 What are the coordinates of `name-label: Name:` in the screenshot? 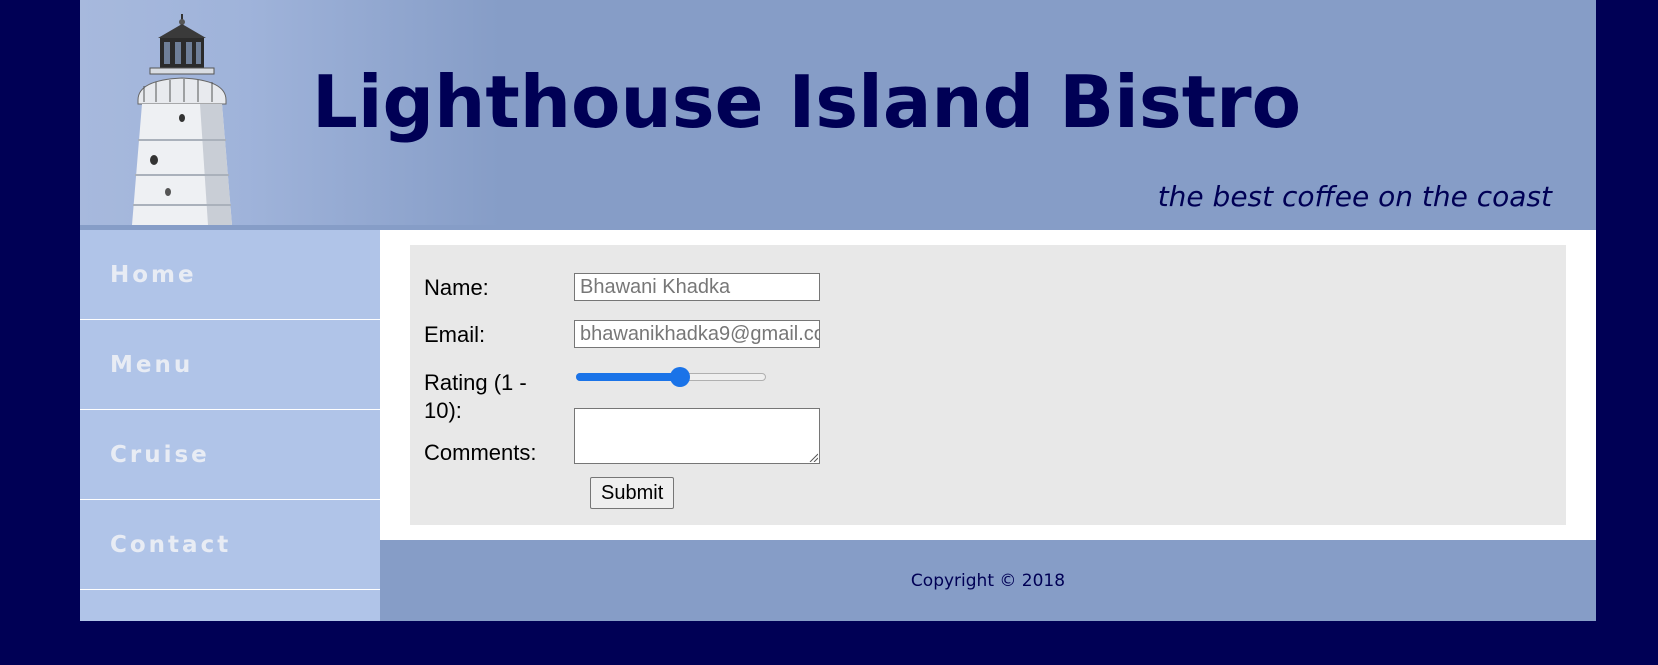 It's located at (456, 287).